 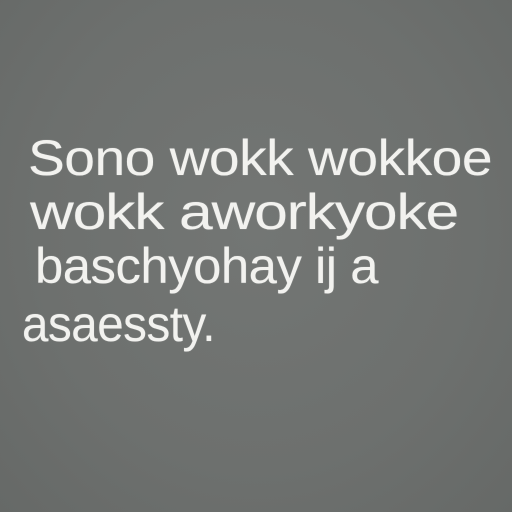 What do you see at coordinates (207, 266) in the screenshot?
I see `text-line-3: baschyohay ij a` at bounding box center [207, 266].